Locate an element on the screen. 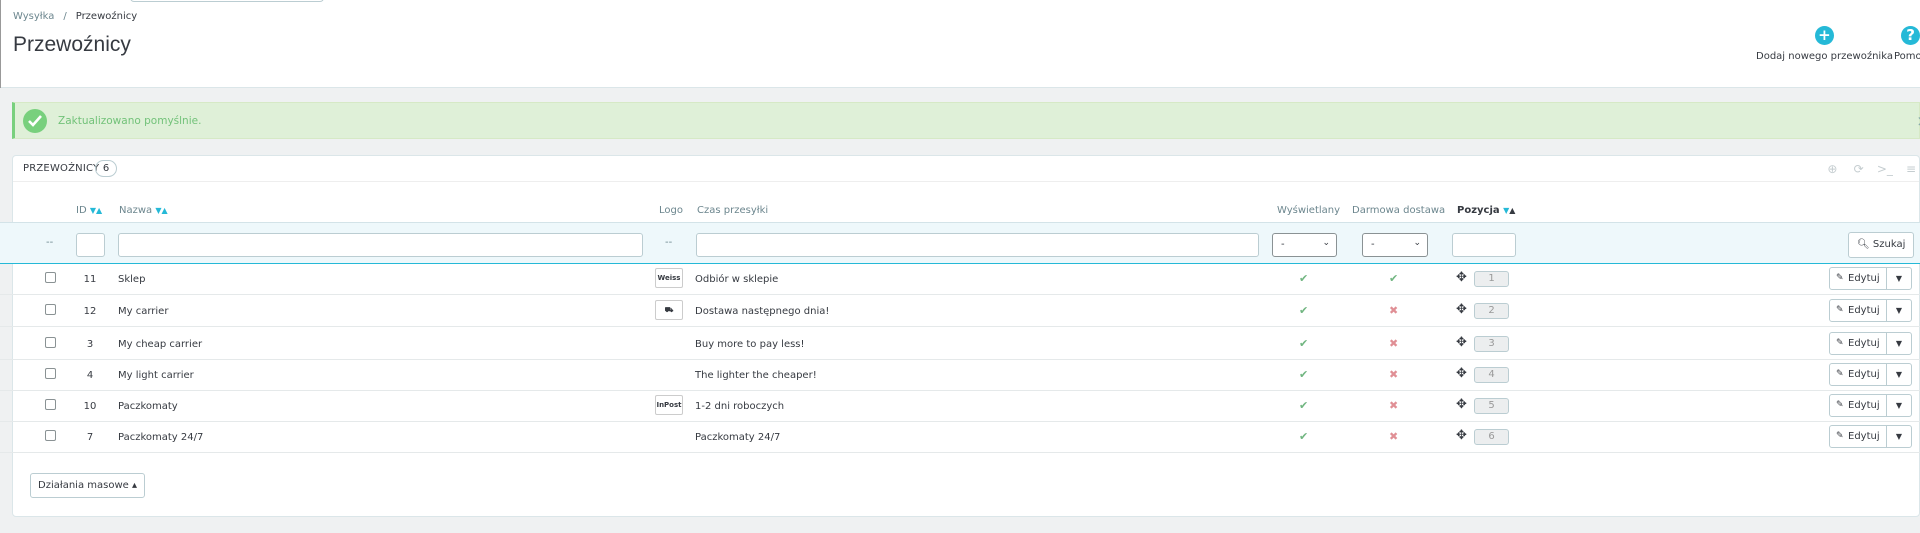 This screenshot has width=1920, height=533. carrier-id: 10 is located at coordinates (90, 406).